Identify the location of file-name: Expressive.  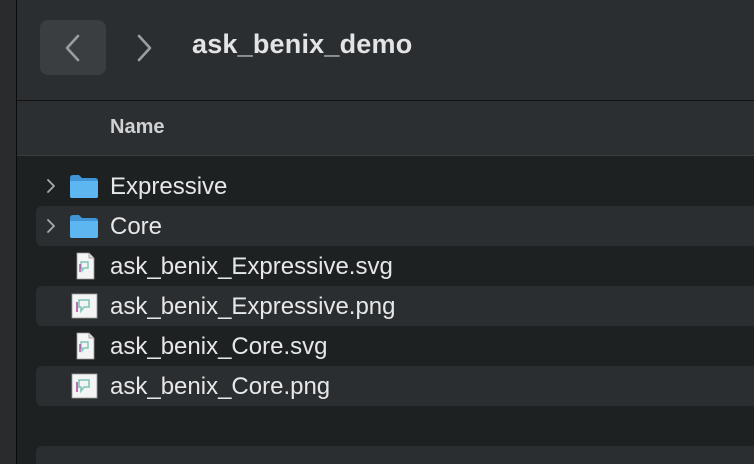
(169, 186).